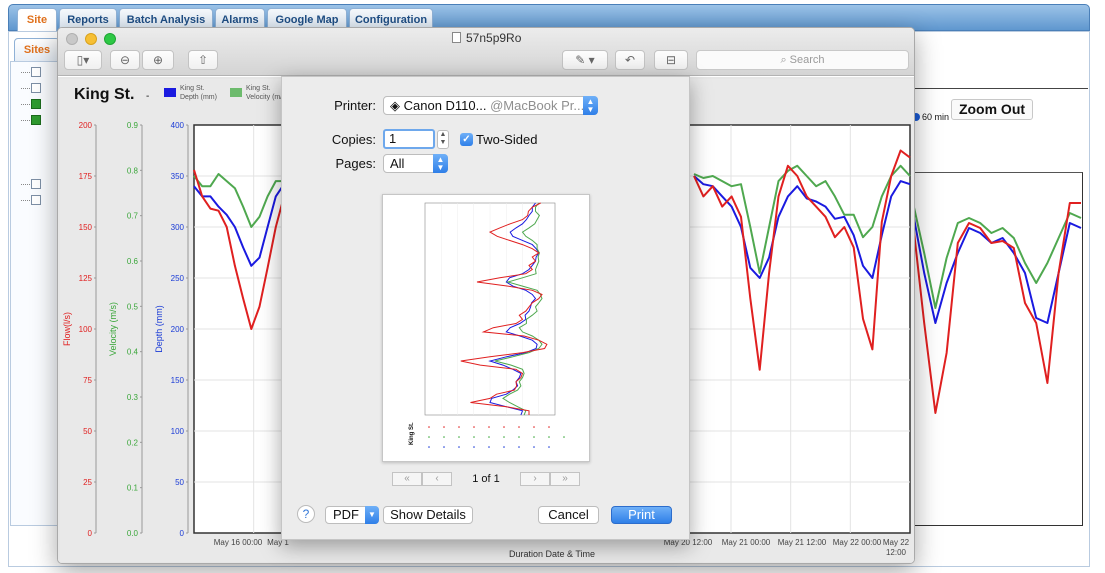 This screenshot has width=1105, height=573. I want to click on search-icon: ⌕, so click(785, 60).